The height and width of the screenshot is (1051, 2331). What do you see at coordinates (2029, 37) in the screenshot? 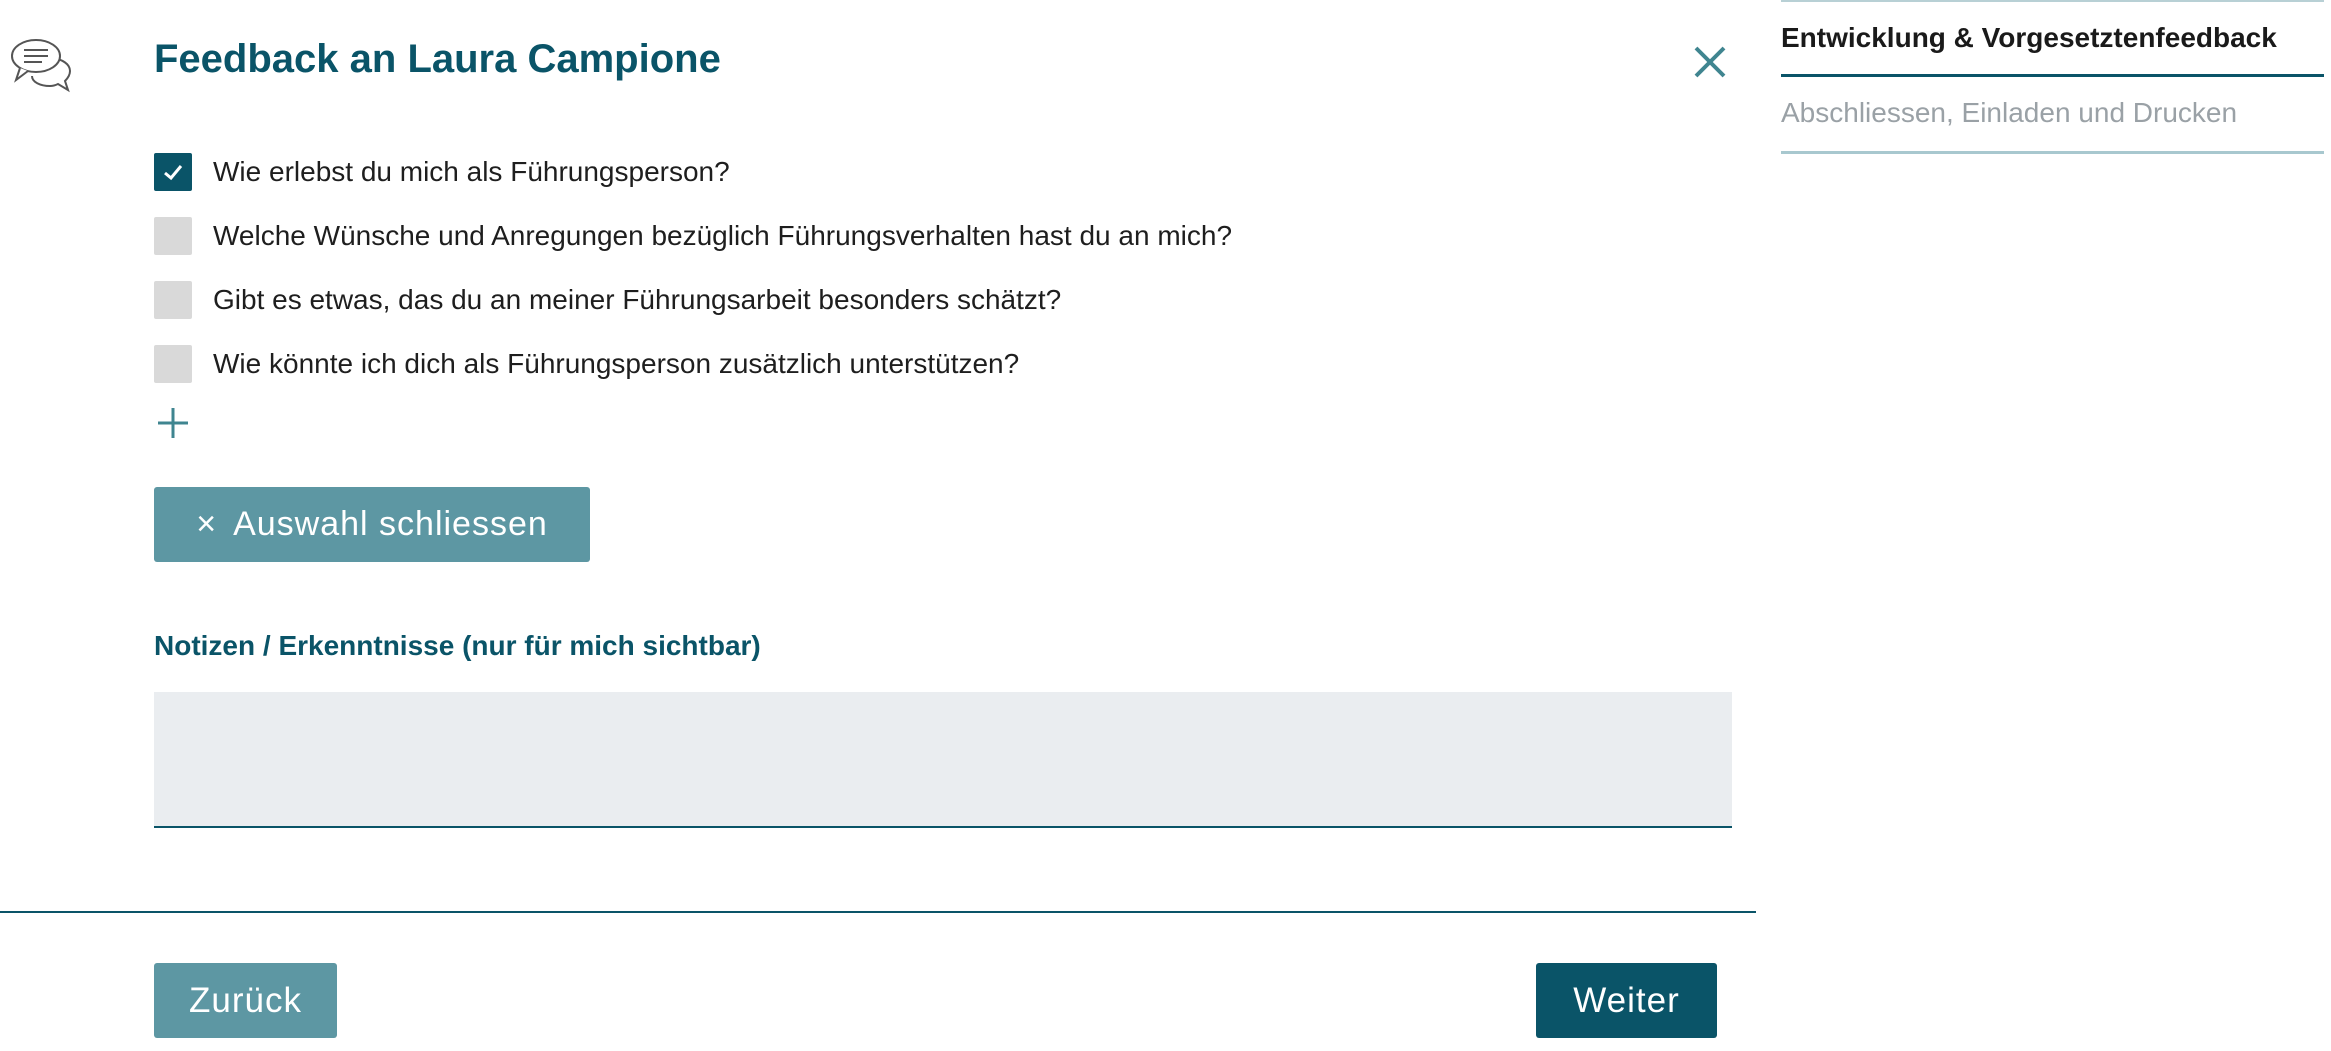
I see `step-label: Entwicklung & Vorgesetztenfeedback` at bounding box center [2029, 37].